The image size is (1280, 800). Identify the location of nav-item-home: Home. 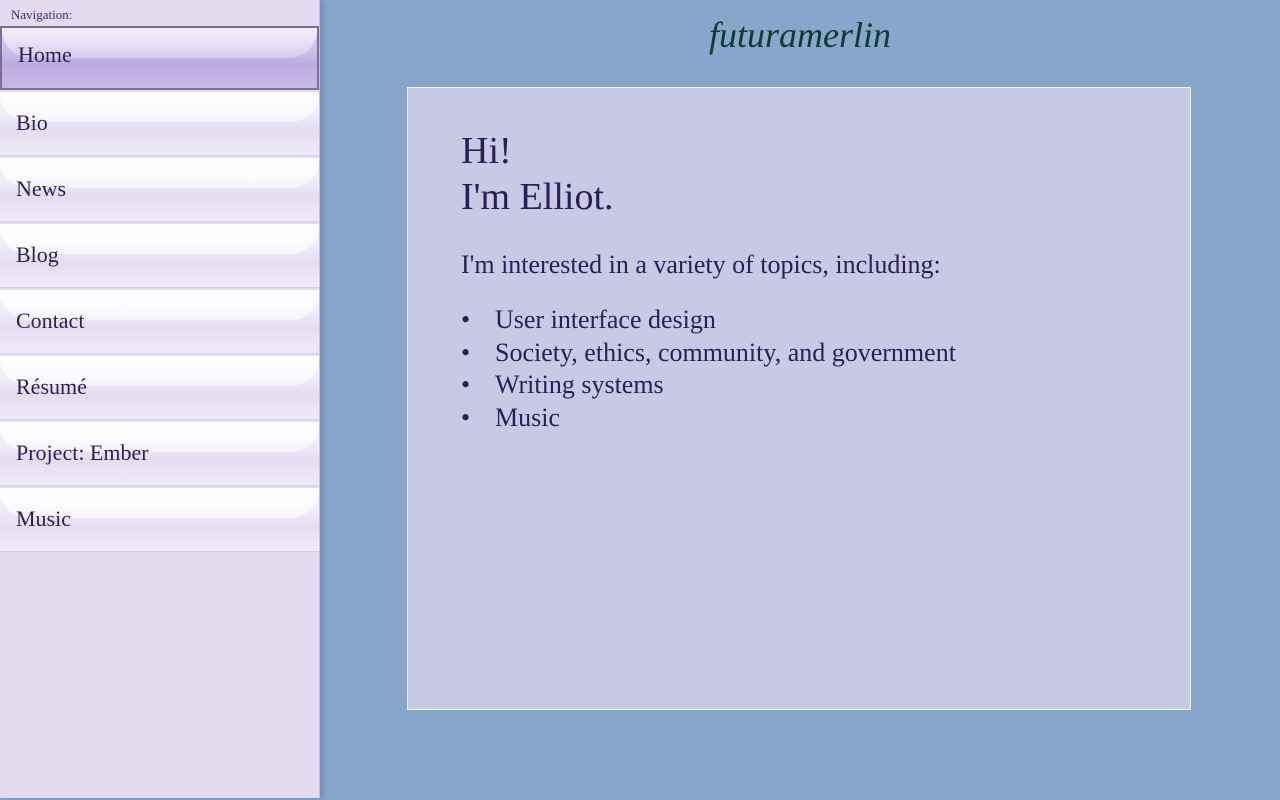
(159, 58).